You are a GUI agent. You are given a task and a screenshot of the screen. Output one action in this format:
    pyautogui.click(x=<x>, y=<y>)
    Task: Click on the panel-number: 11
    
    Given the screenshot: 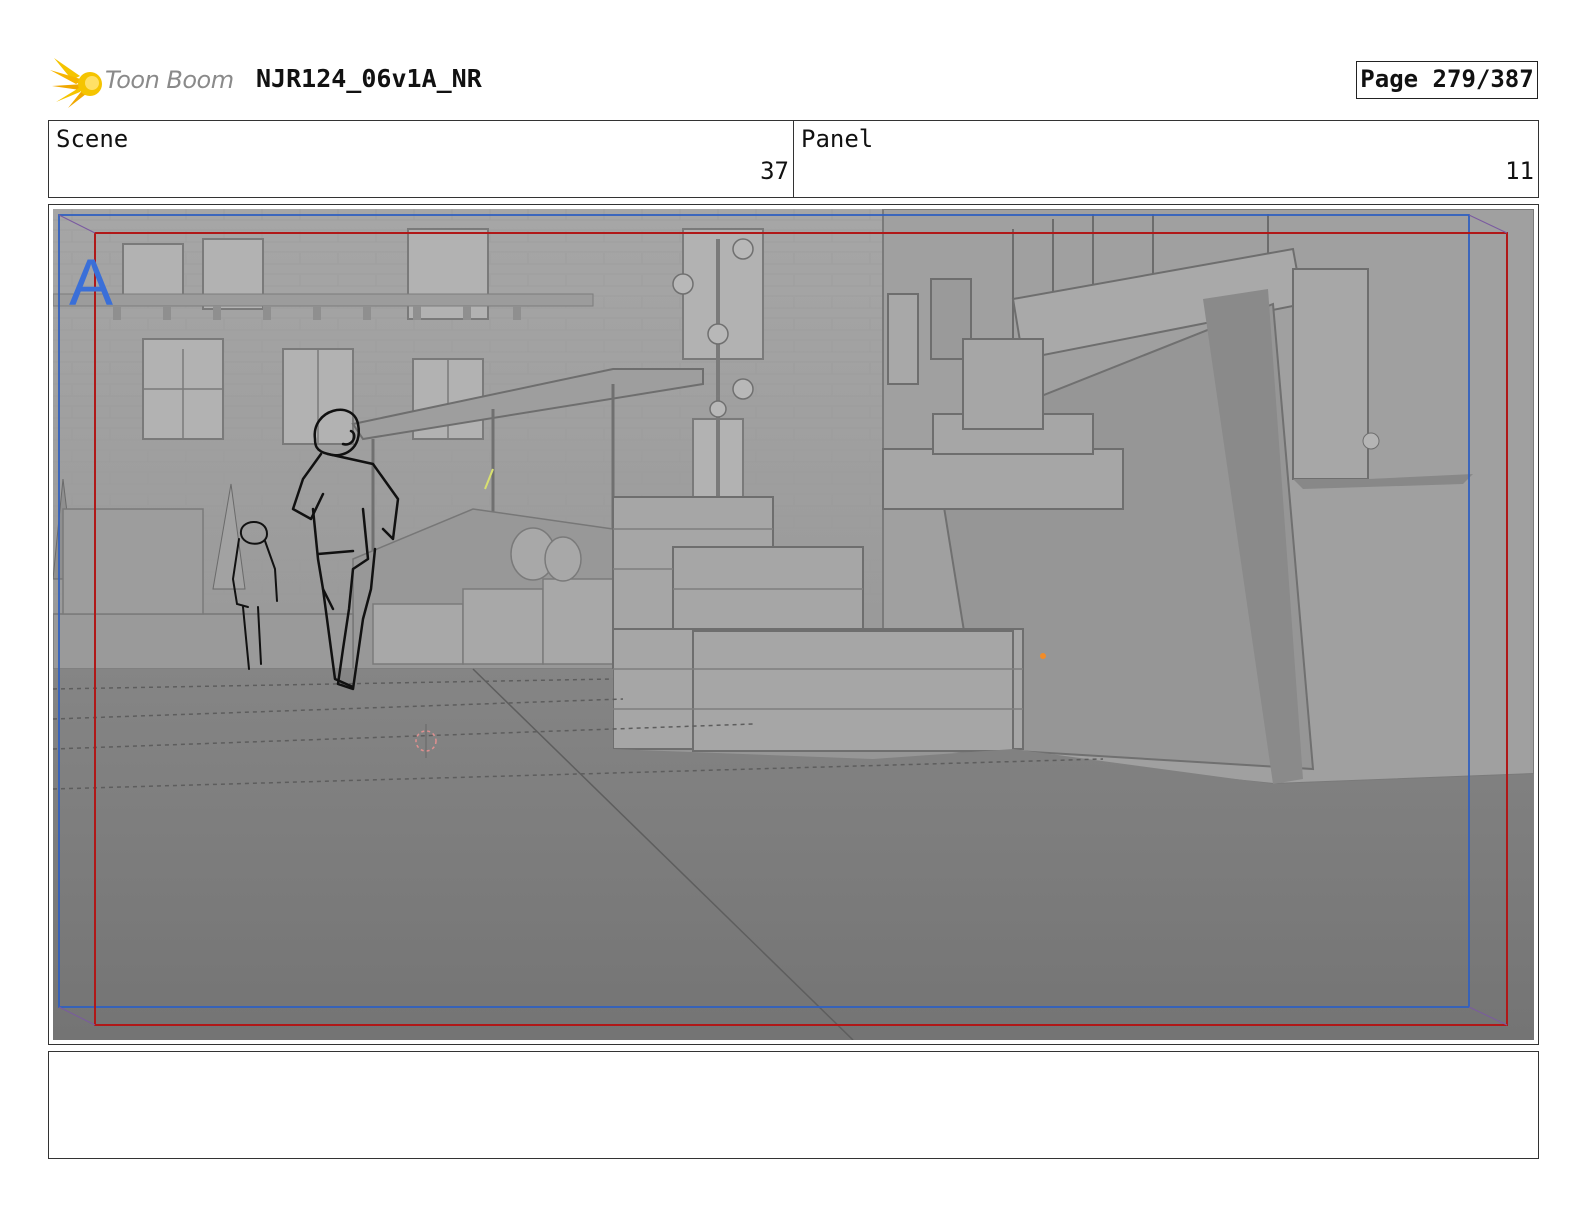 What is the action you would take?
    pyautogui.click(x=1519, y=171)
    